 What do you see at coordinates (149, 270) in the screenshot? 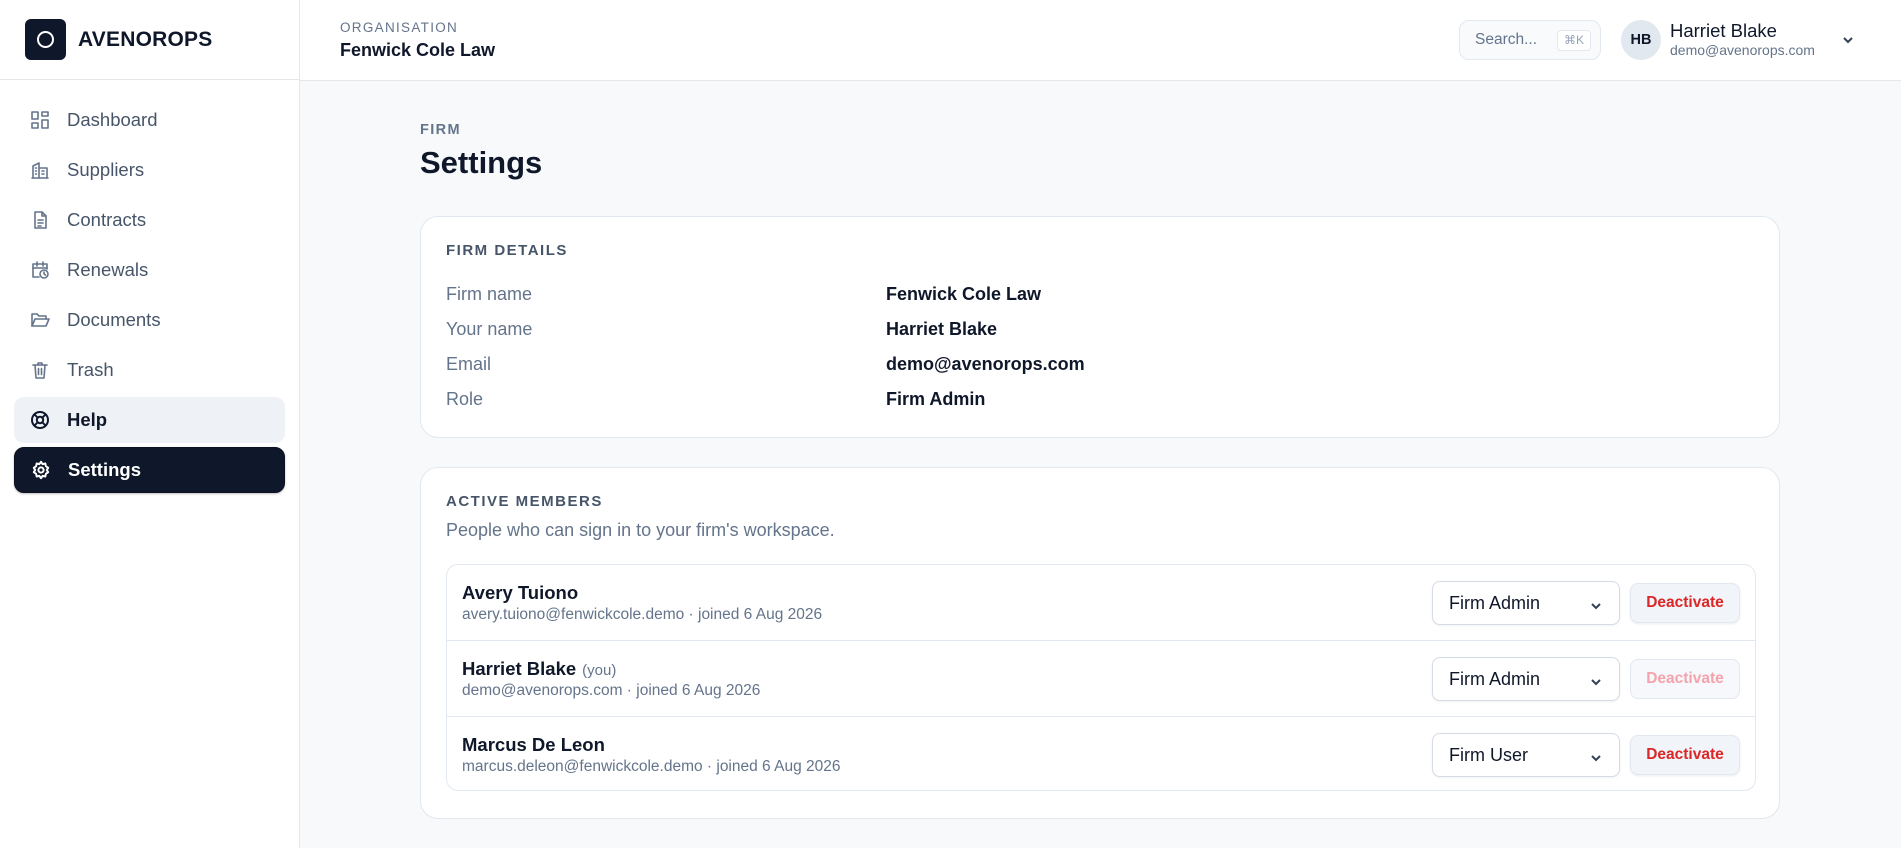
I see `sidebar-item-renewals: Renewals` at bounding box center [149, 270].